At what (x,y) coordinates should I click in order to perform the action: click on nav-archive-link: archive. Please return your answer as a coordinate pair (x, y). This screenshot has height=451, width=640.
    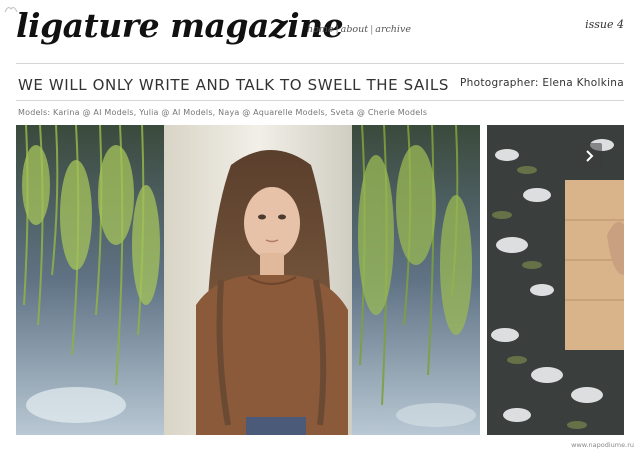
    Looking at the image, I should click on (393, 29).